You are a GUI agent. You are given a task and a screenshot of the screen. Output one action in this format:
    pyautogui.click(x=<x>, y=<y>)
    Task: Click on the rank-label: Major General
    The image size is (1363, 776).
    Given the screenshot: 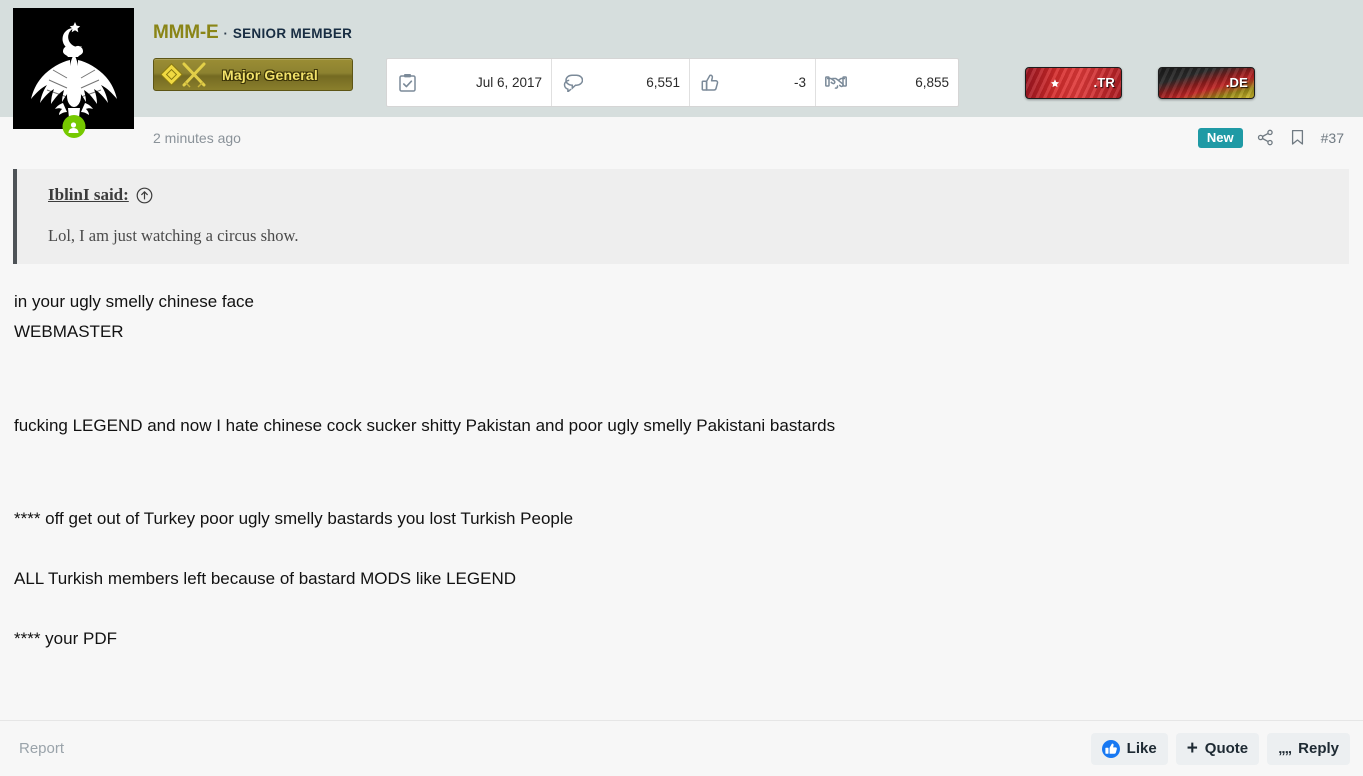 What is the action you would take?
    pyautogui.click(x=270, y=74)
    